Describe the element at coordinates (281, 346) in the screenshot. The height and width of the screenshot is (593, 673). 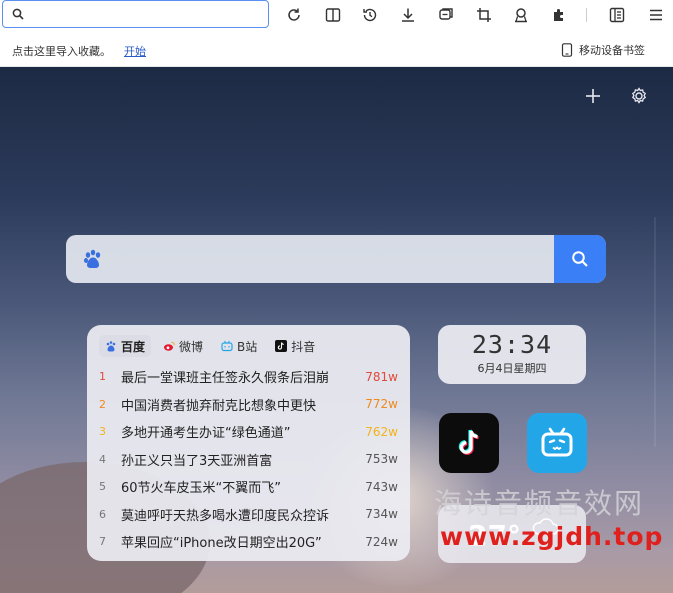
I see `douyin-icon` at that location.